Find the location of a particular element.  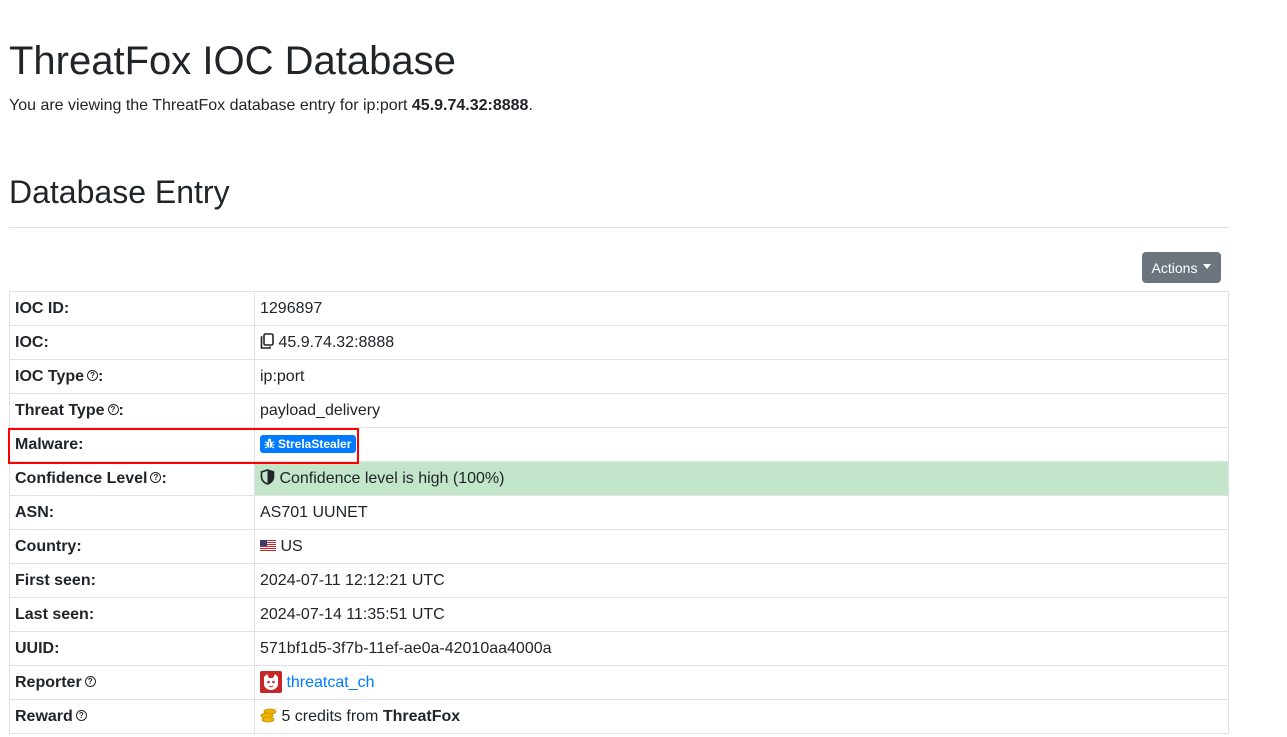

section-divider is located at coordinates (619, 227).